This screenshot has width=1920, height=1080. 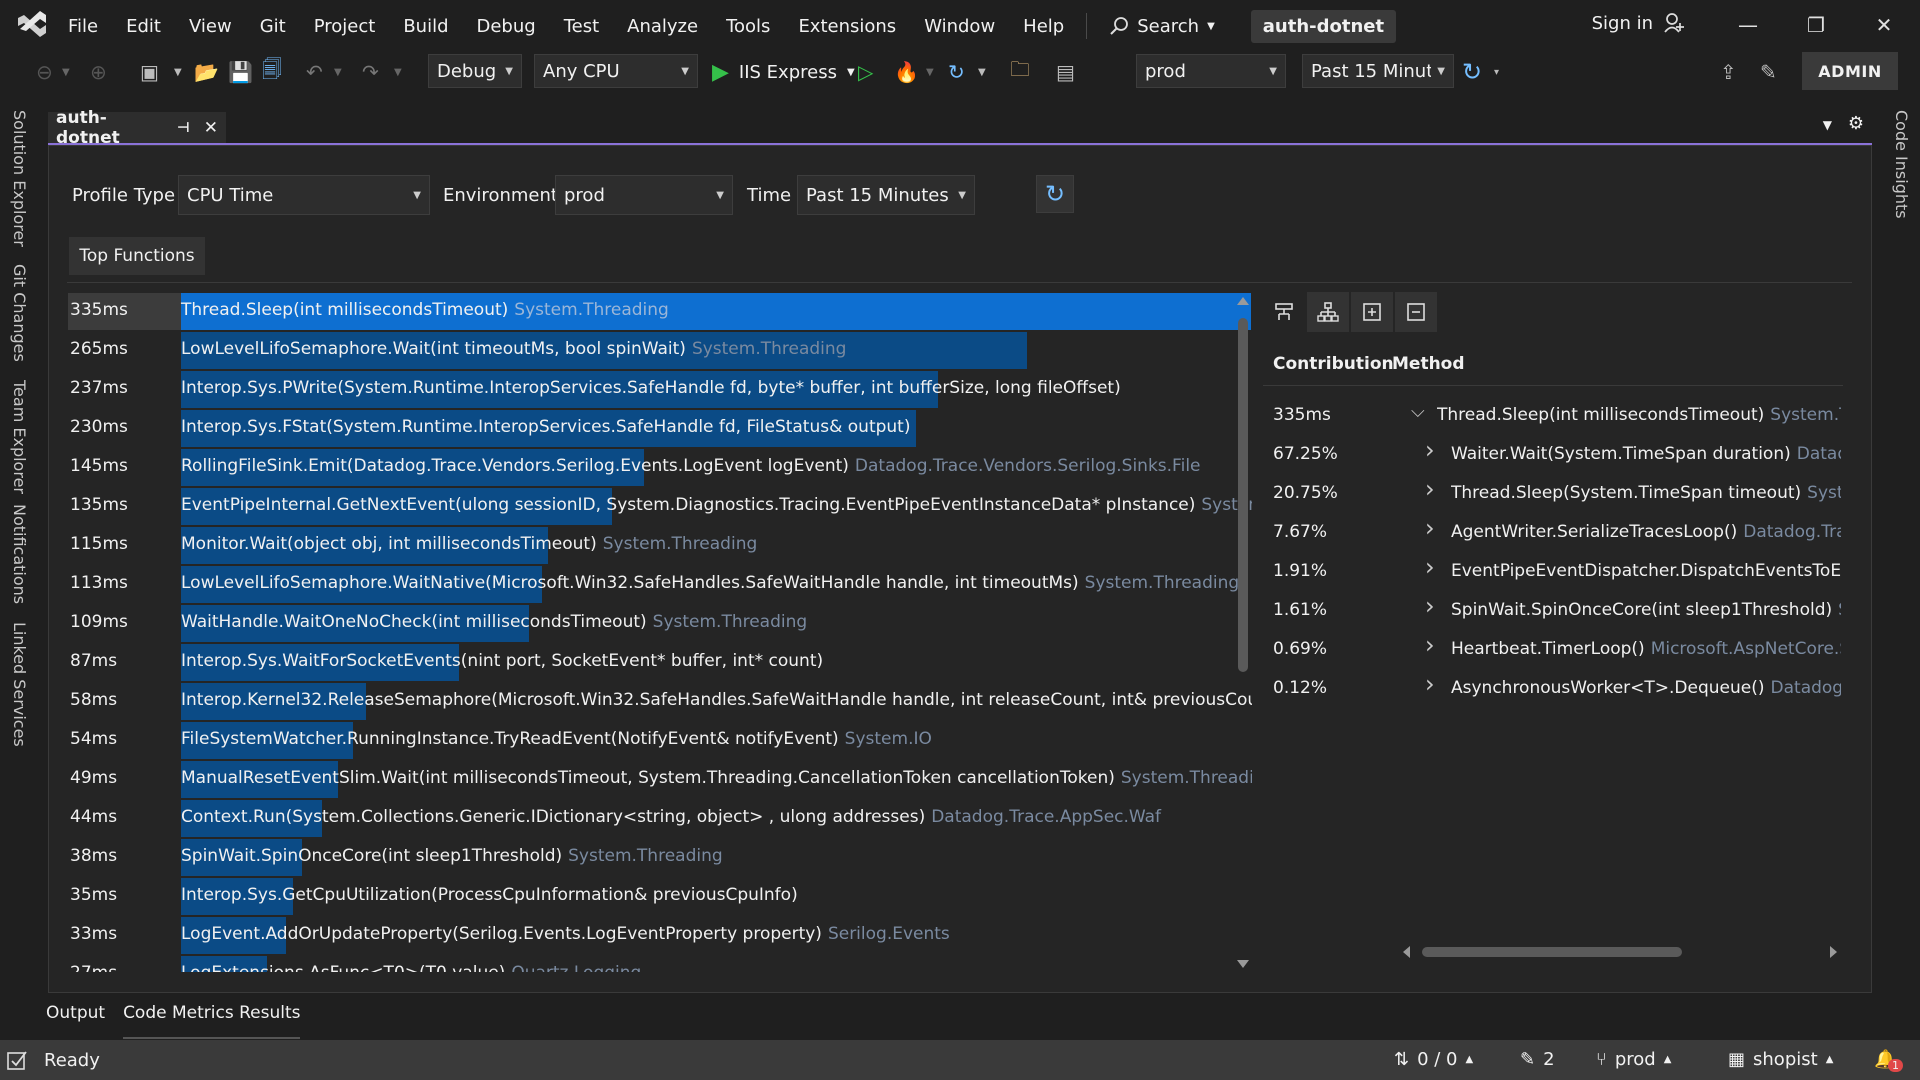 I want to click on branch-selector: ⑂ prod ▲, so click(x=1633, y=1059).